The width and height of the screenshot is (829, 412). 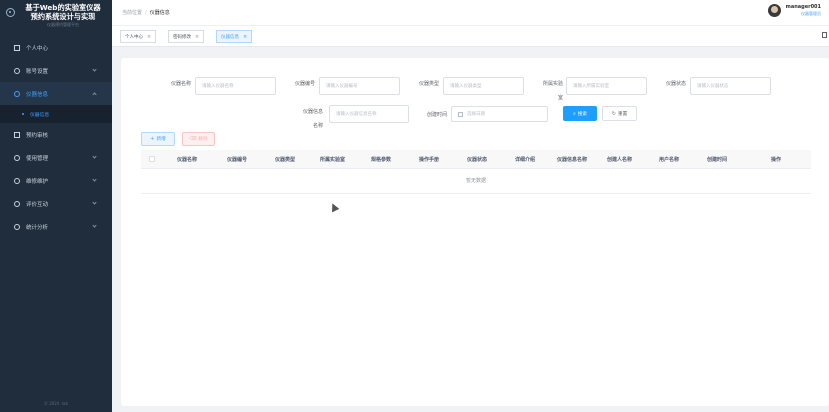 What do you see at coordinates (369, 114) in the screenshot?
I see `info-name-input: 请输入仪器信息名称` at bounding box center [369, 114].